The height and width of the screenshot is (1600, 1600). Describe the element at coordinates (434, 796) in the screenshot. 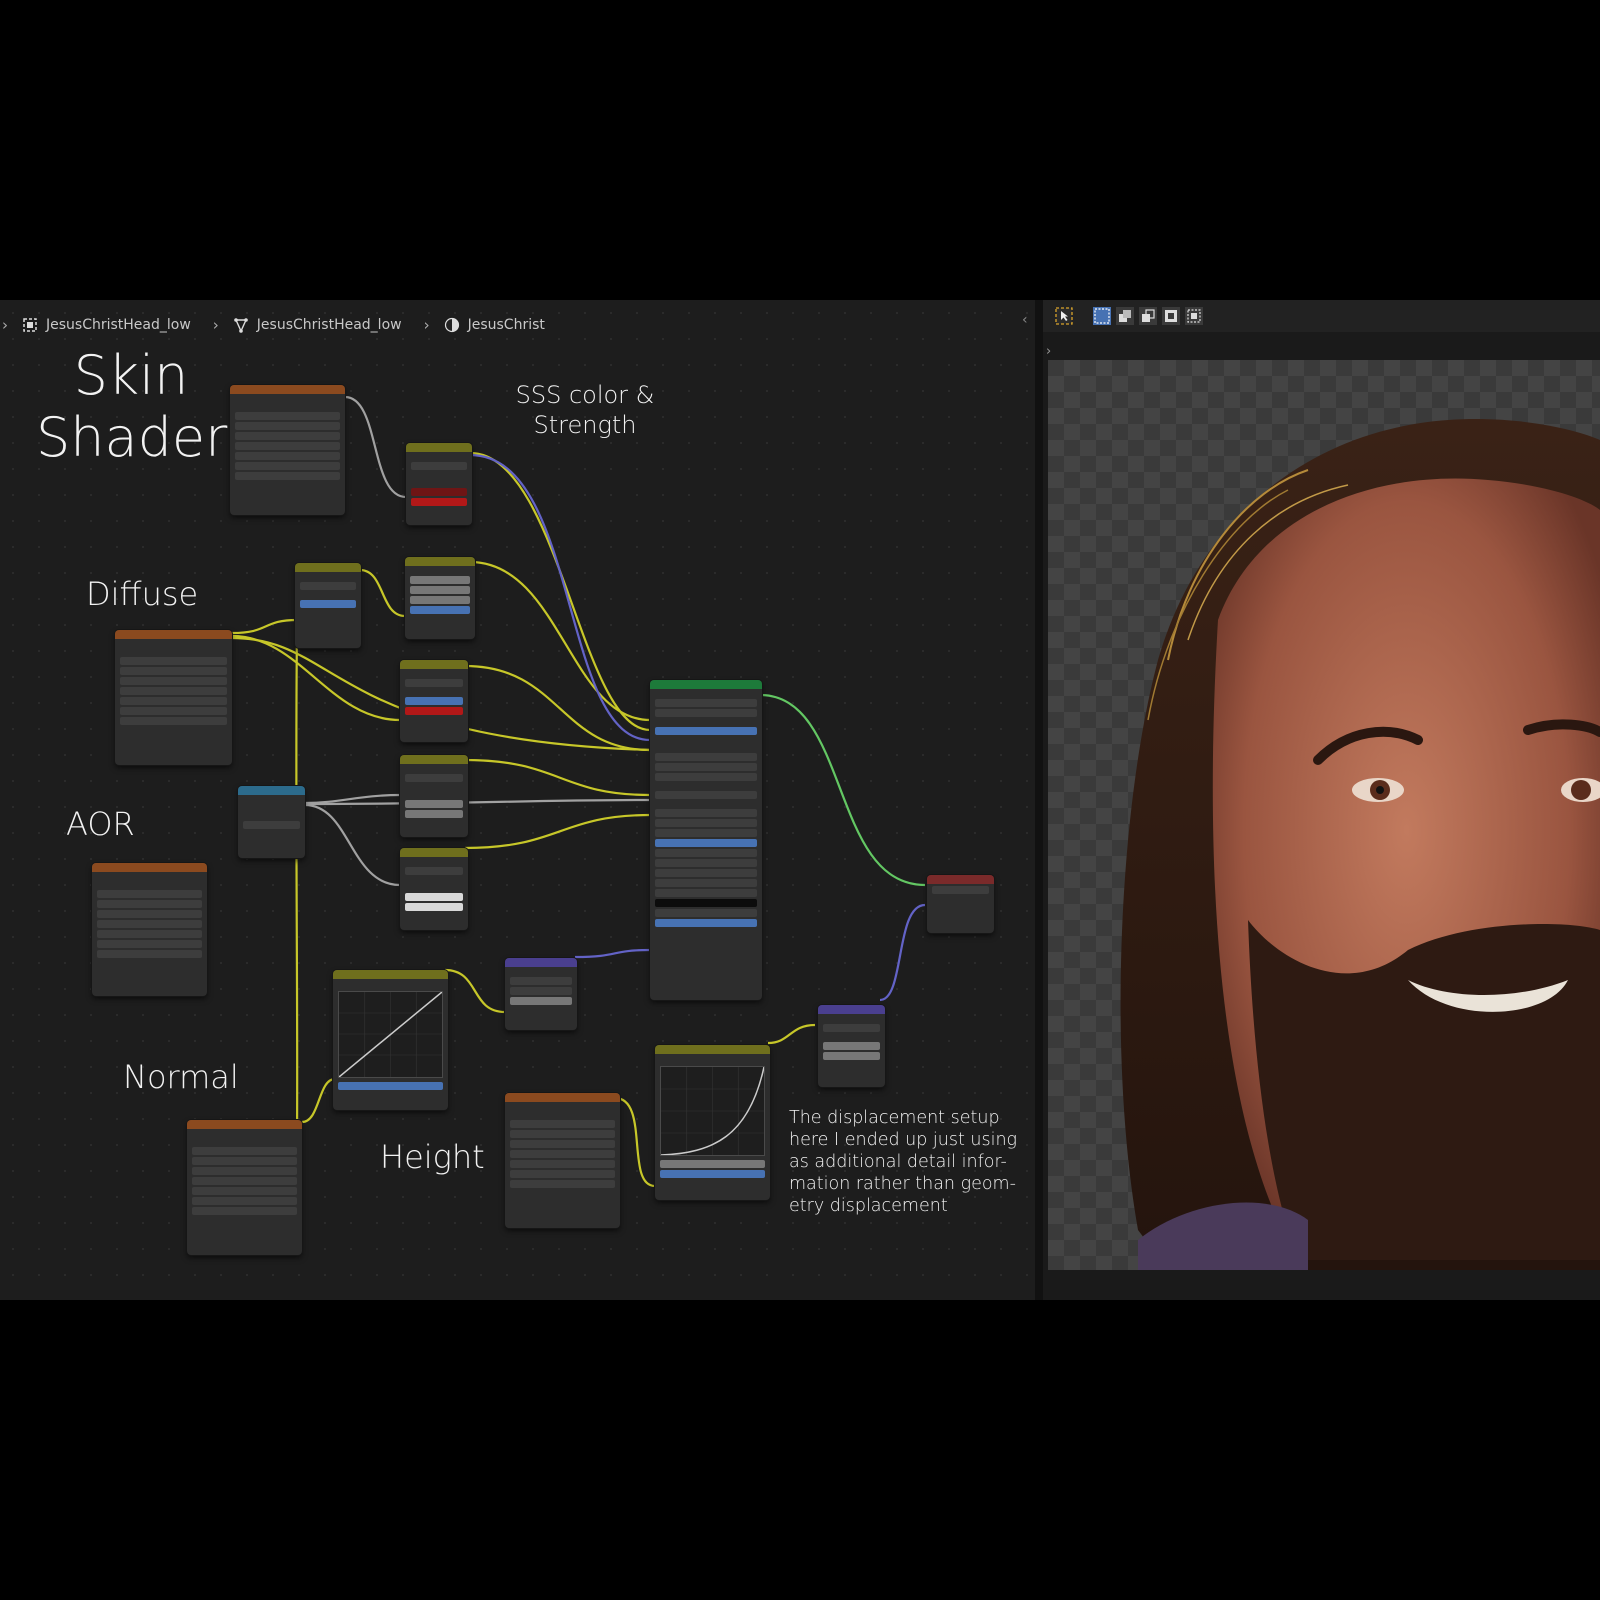

I see `specular-mix-node` at that location.